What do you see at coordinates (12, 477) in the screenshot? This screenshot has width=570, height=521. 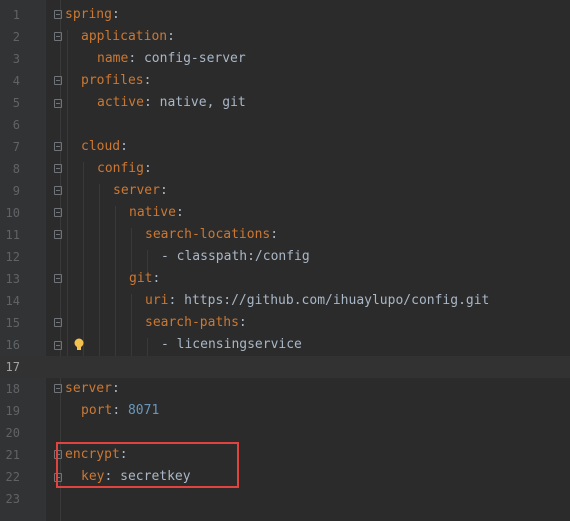 I see `line-number: 22` at bounding box center [12, 477].